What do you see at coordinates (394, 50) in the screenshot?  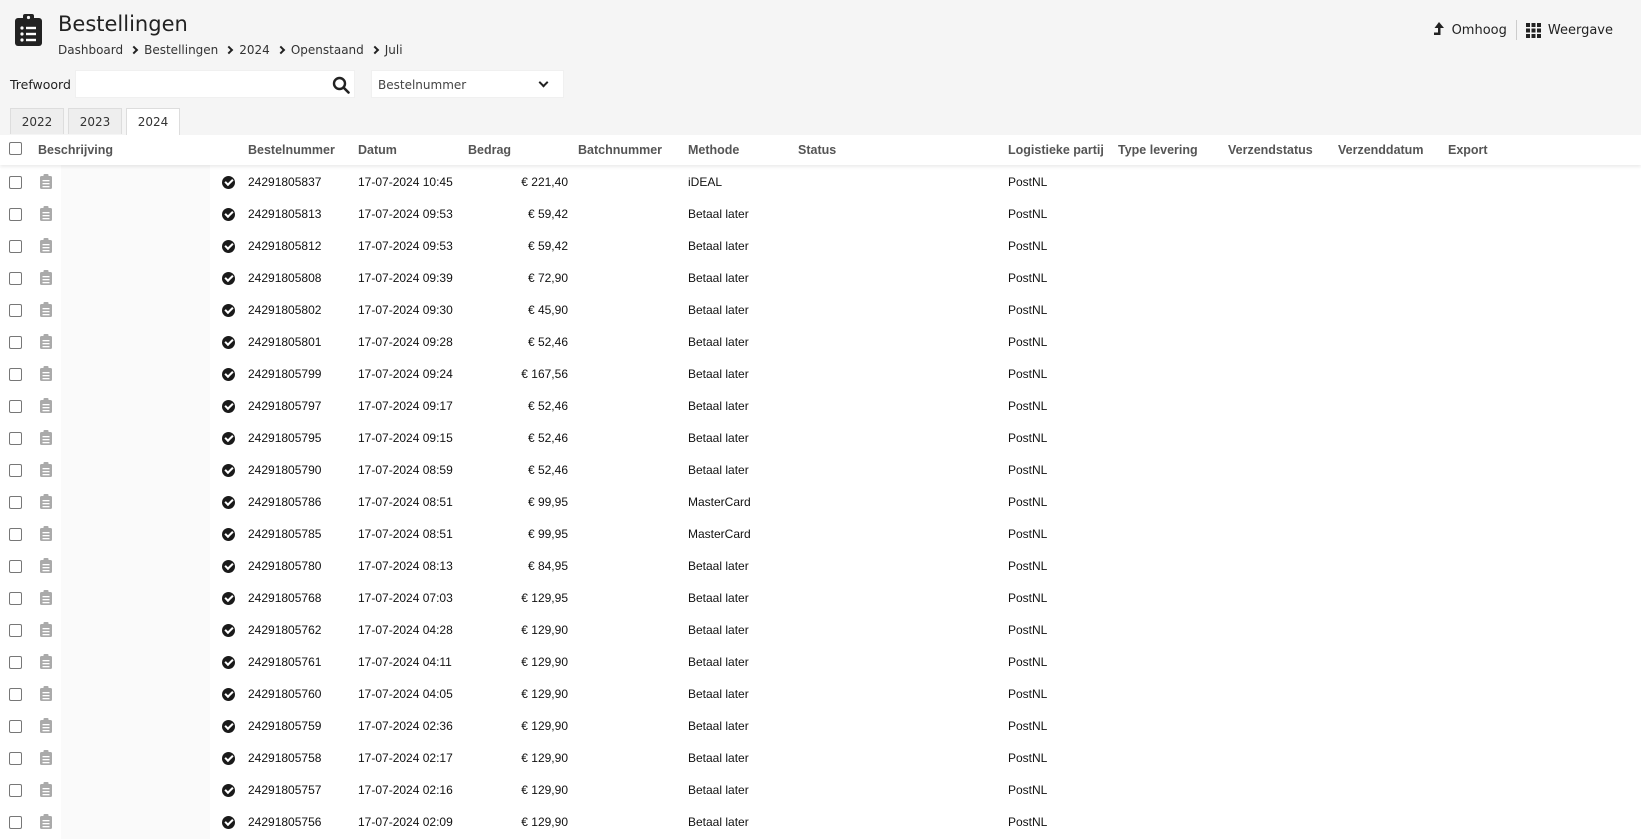 I see `breadcrumb-month: Juli` at bounding box center [394, 50].